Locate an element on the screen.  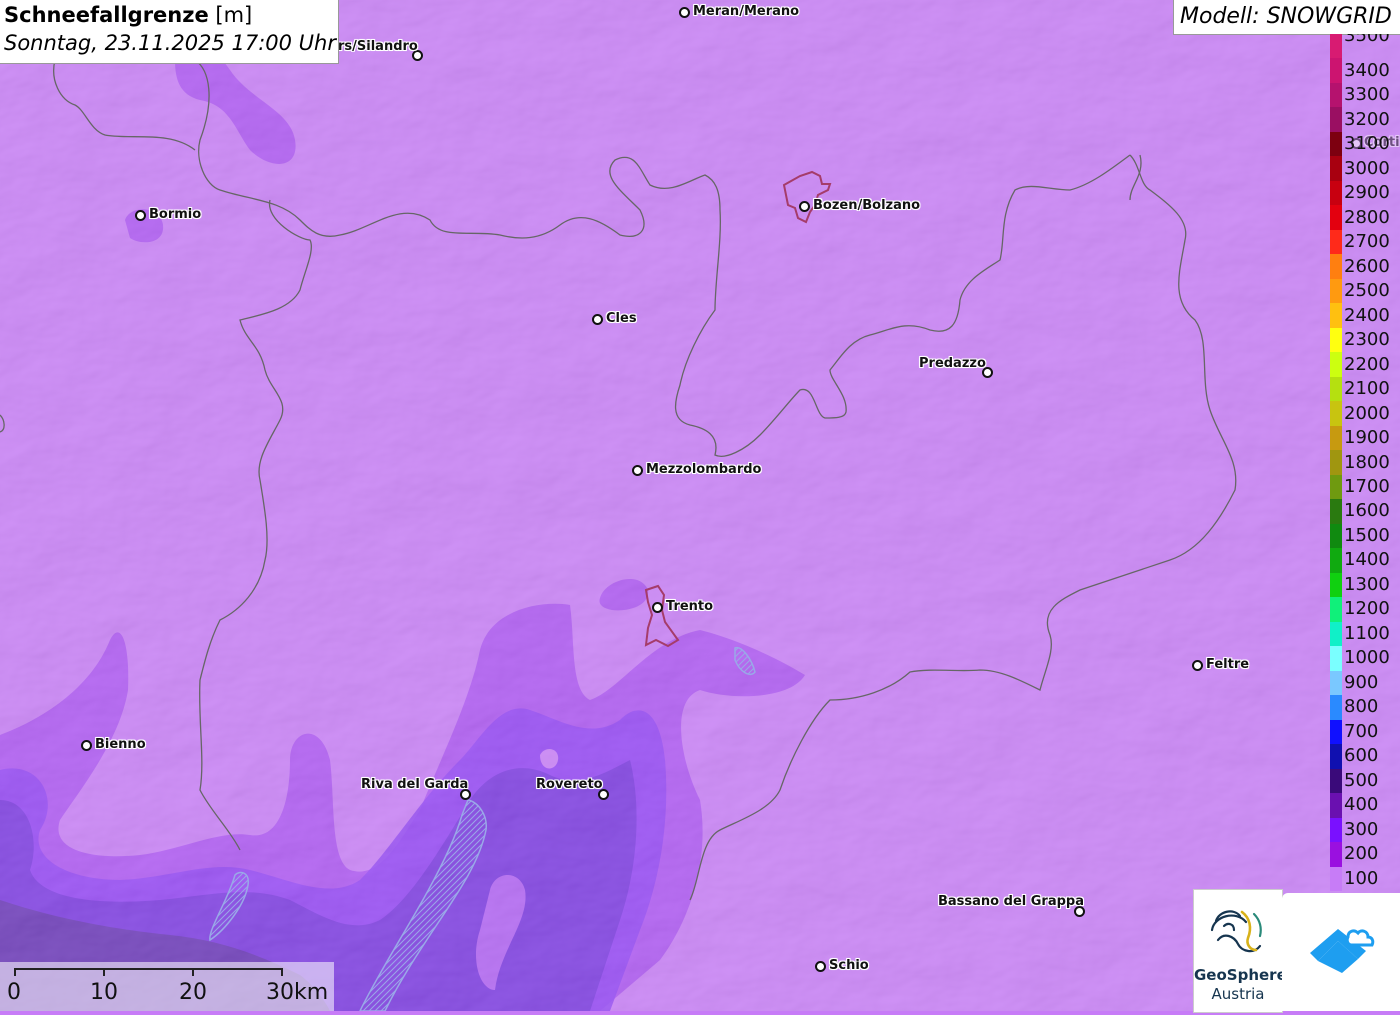
legend-label-300: 300 is located at coordinates (1361, 829).